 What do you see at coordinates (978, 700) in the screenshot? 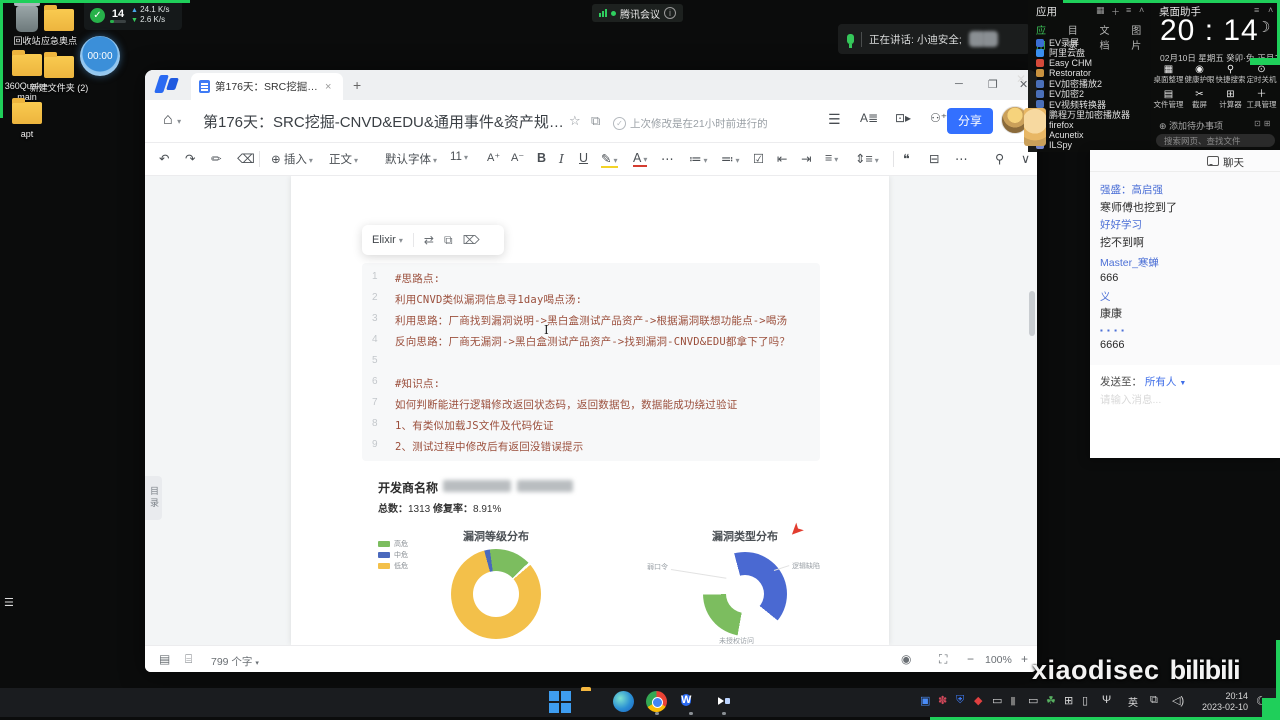
I see `tray-wps-icon: ◆` at bounding box center [978, 700].